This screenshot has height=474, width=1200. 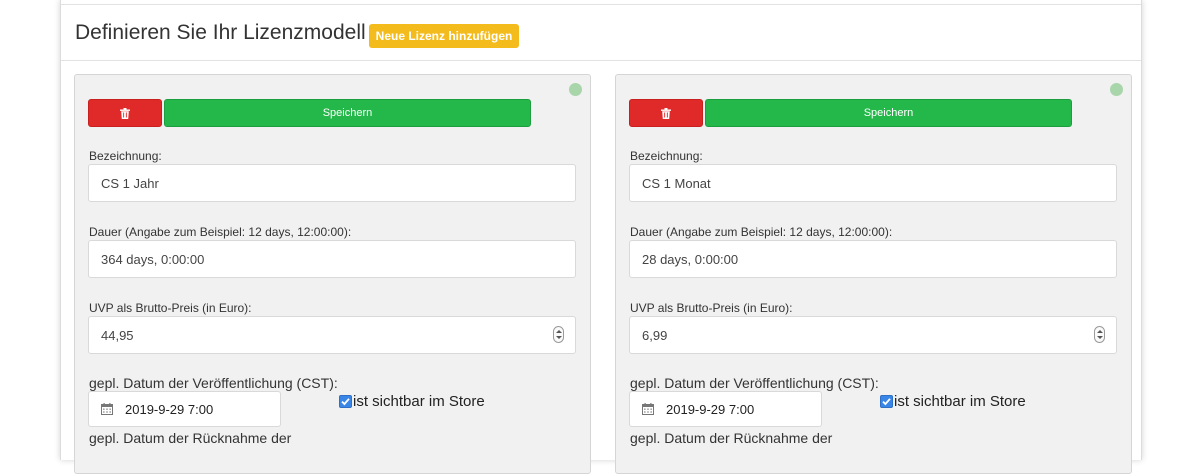 What do you see at coordinates (444, 36) in the screenshot?
I see `add-license-button: Neue Lizenz hinzufügen` at bounding box center [444, 36].